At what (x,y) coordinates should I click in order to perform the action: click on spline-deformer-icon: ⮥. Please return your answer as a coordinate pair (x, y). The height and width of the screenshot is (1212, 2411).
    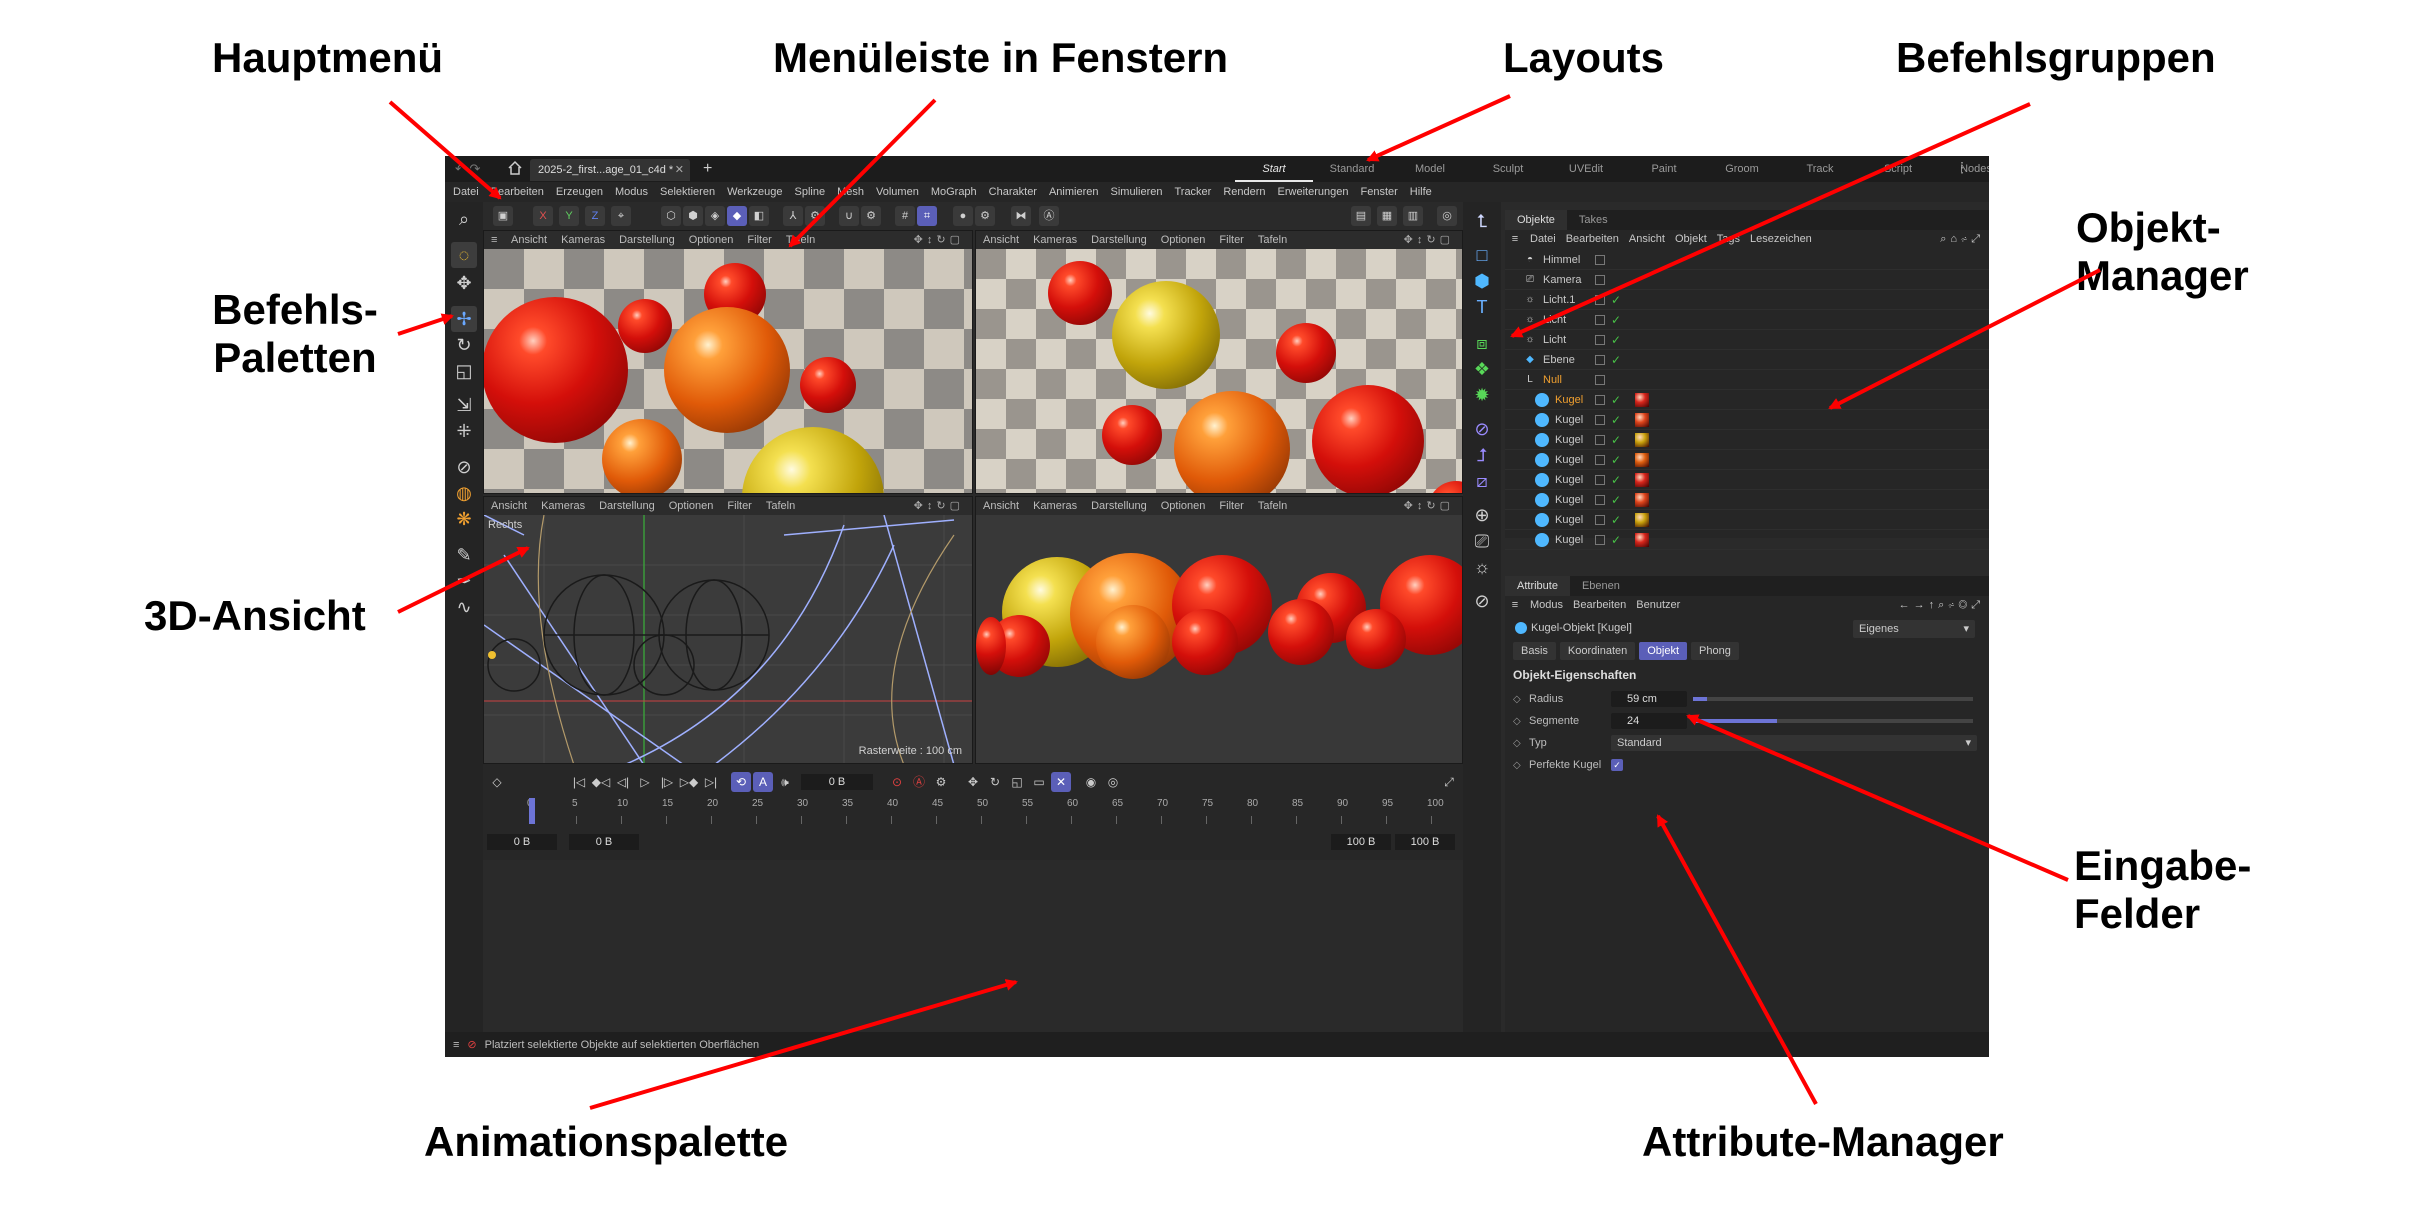
    Looking at the image, I should click on (1482, 455).